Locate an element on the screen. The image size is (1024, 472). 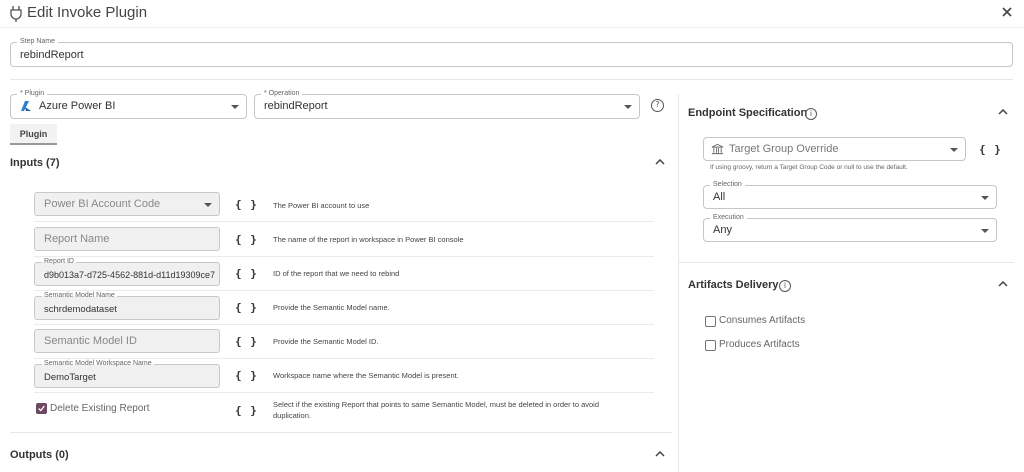
selection-select: Selection All is located at coordinates (850, 194).